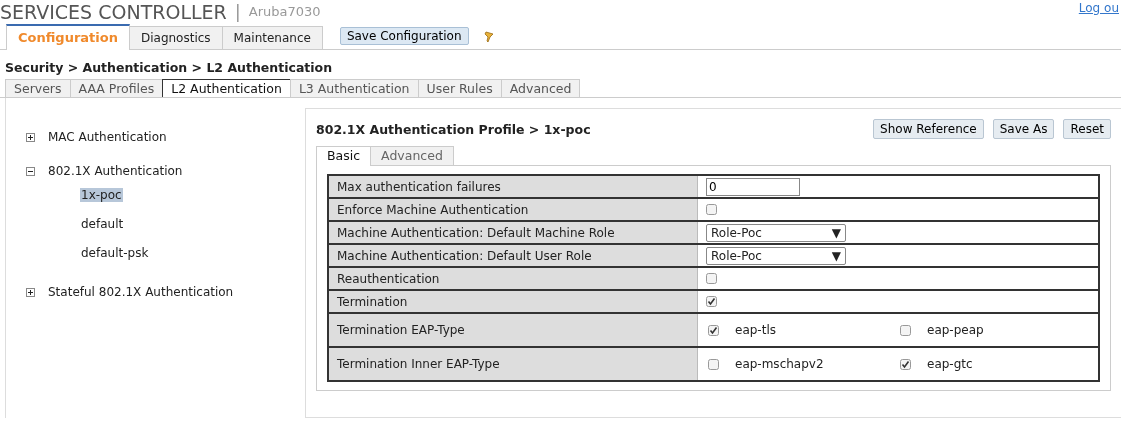  I want to click on app-title: SERVICES CONTROLLER, so click(113, 12).